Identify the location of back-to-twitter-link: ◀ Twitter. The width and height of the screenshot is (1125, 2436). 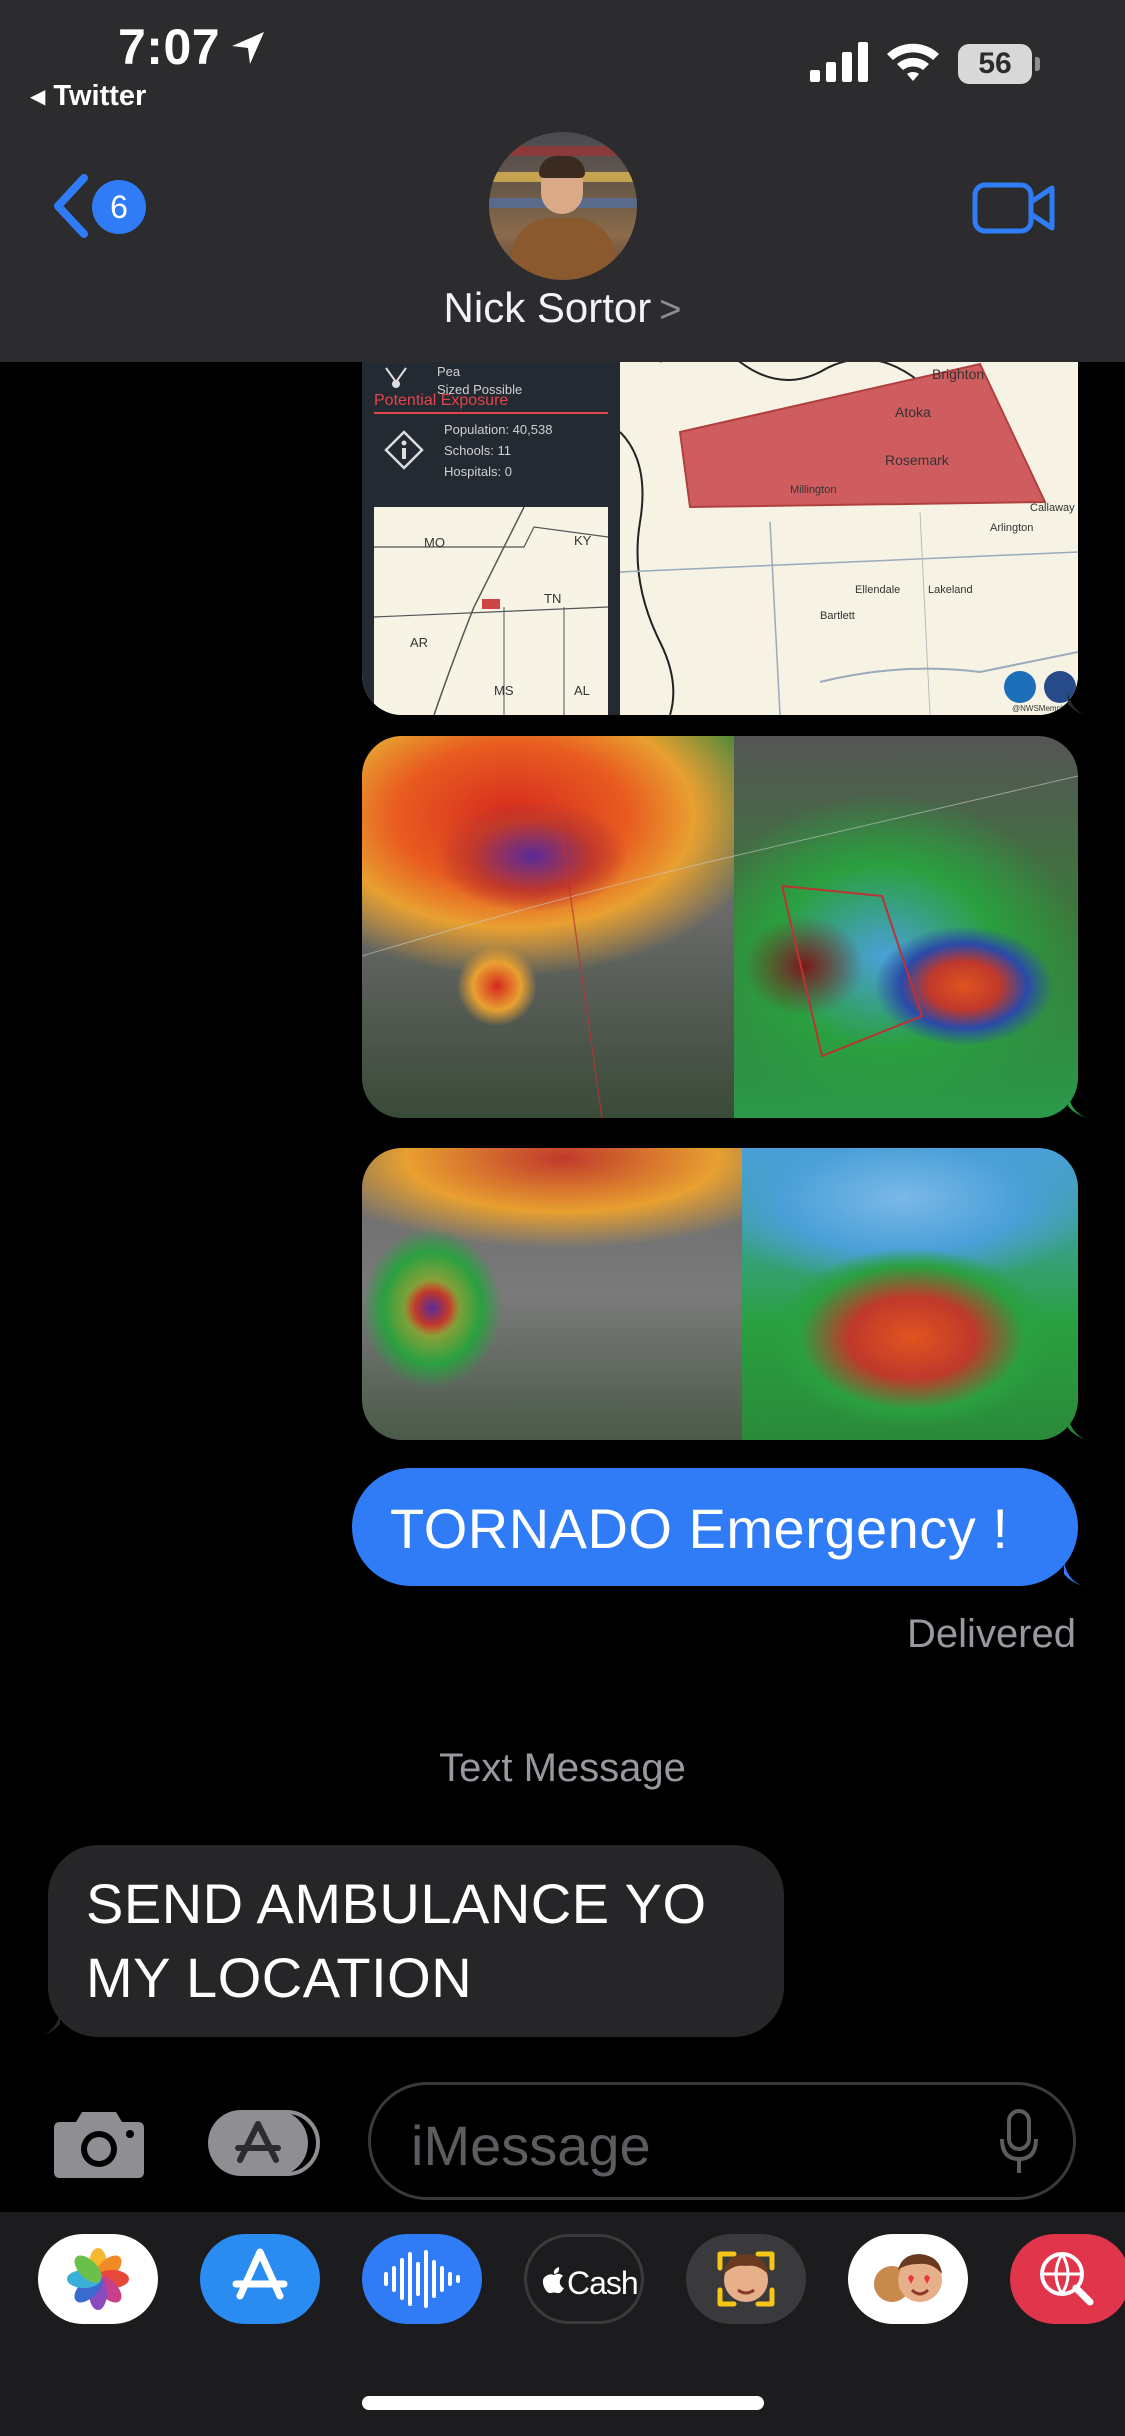
(88, 96).